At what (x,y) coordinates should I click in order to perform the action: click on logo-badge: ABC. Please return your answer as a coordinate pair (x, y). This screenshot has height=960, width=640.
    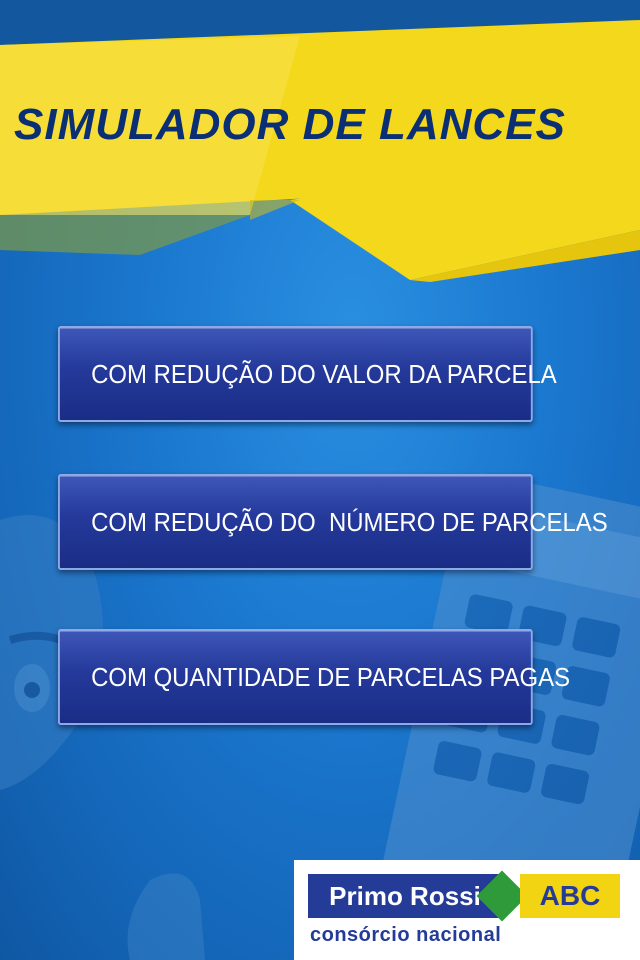
    Looking at the image, I should click on (570, 896).